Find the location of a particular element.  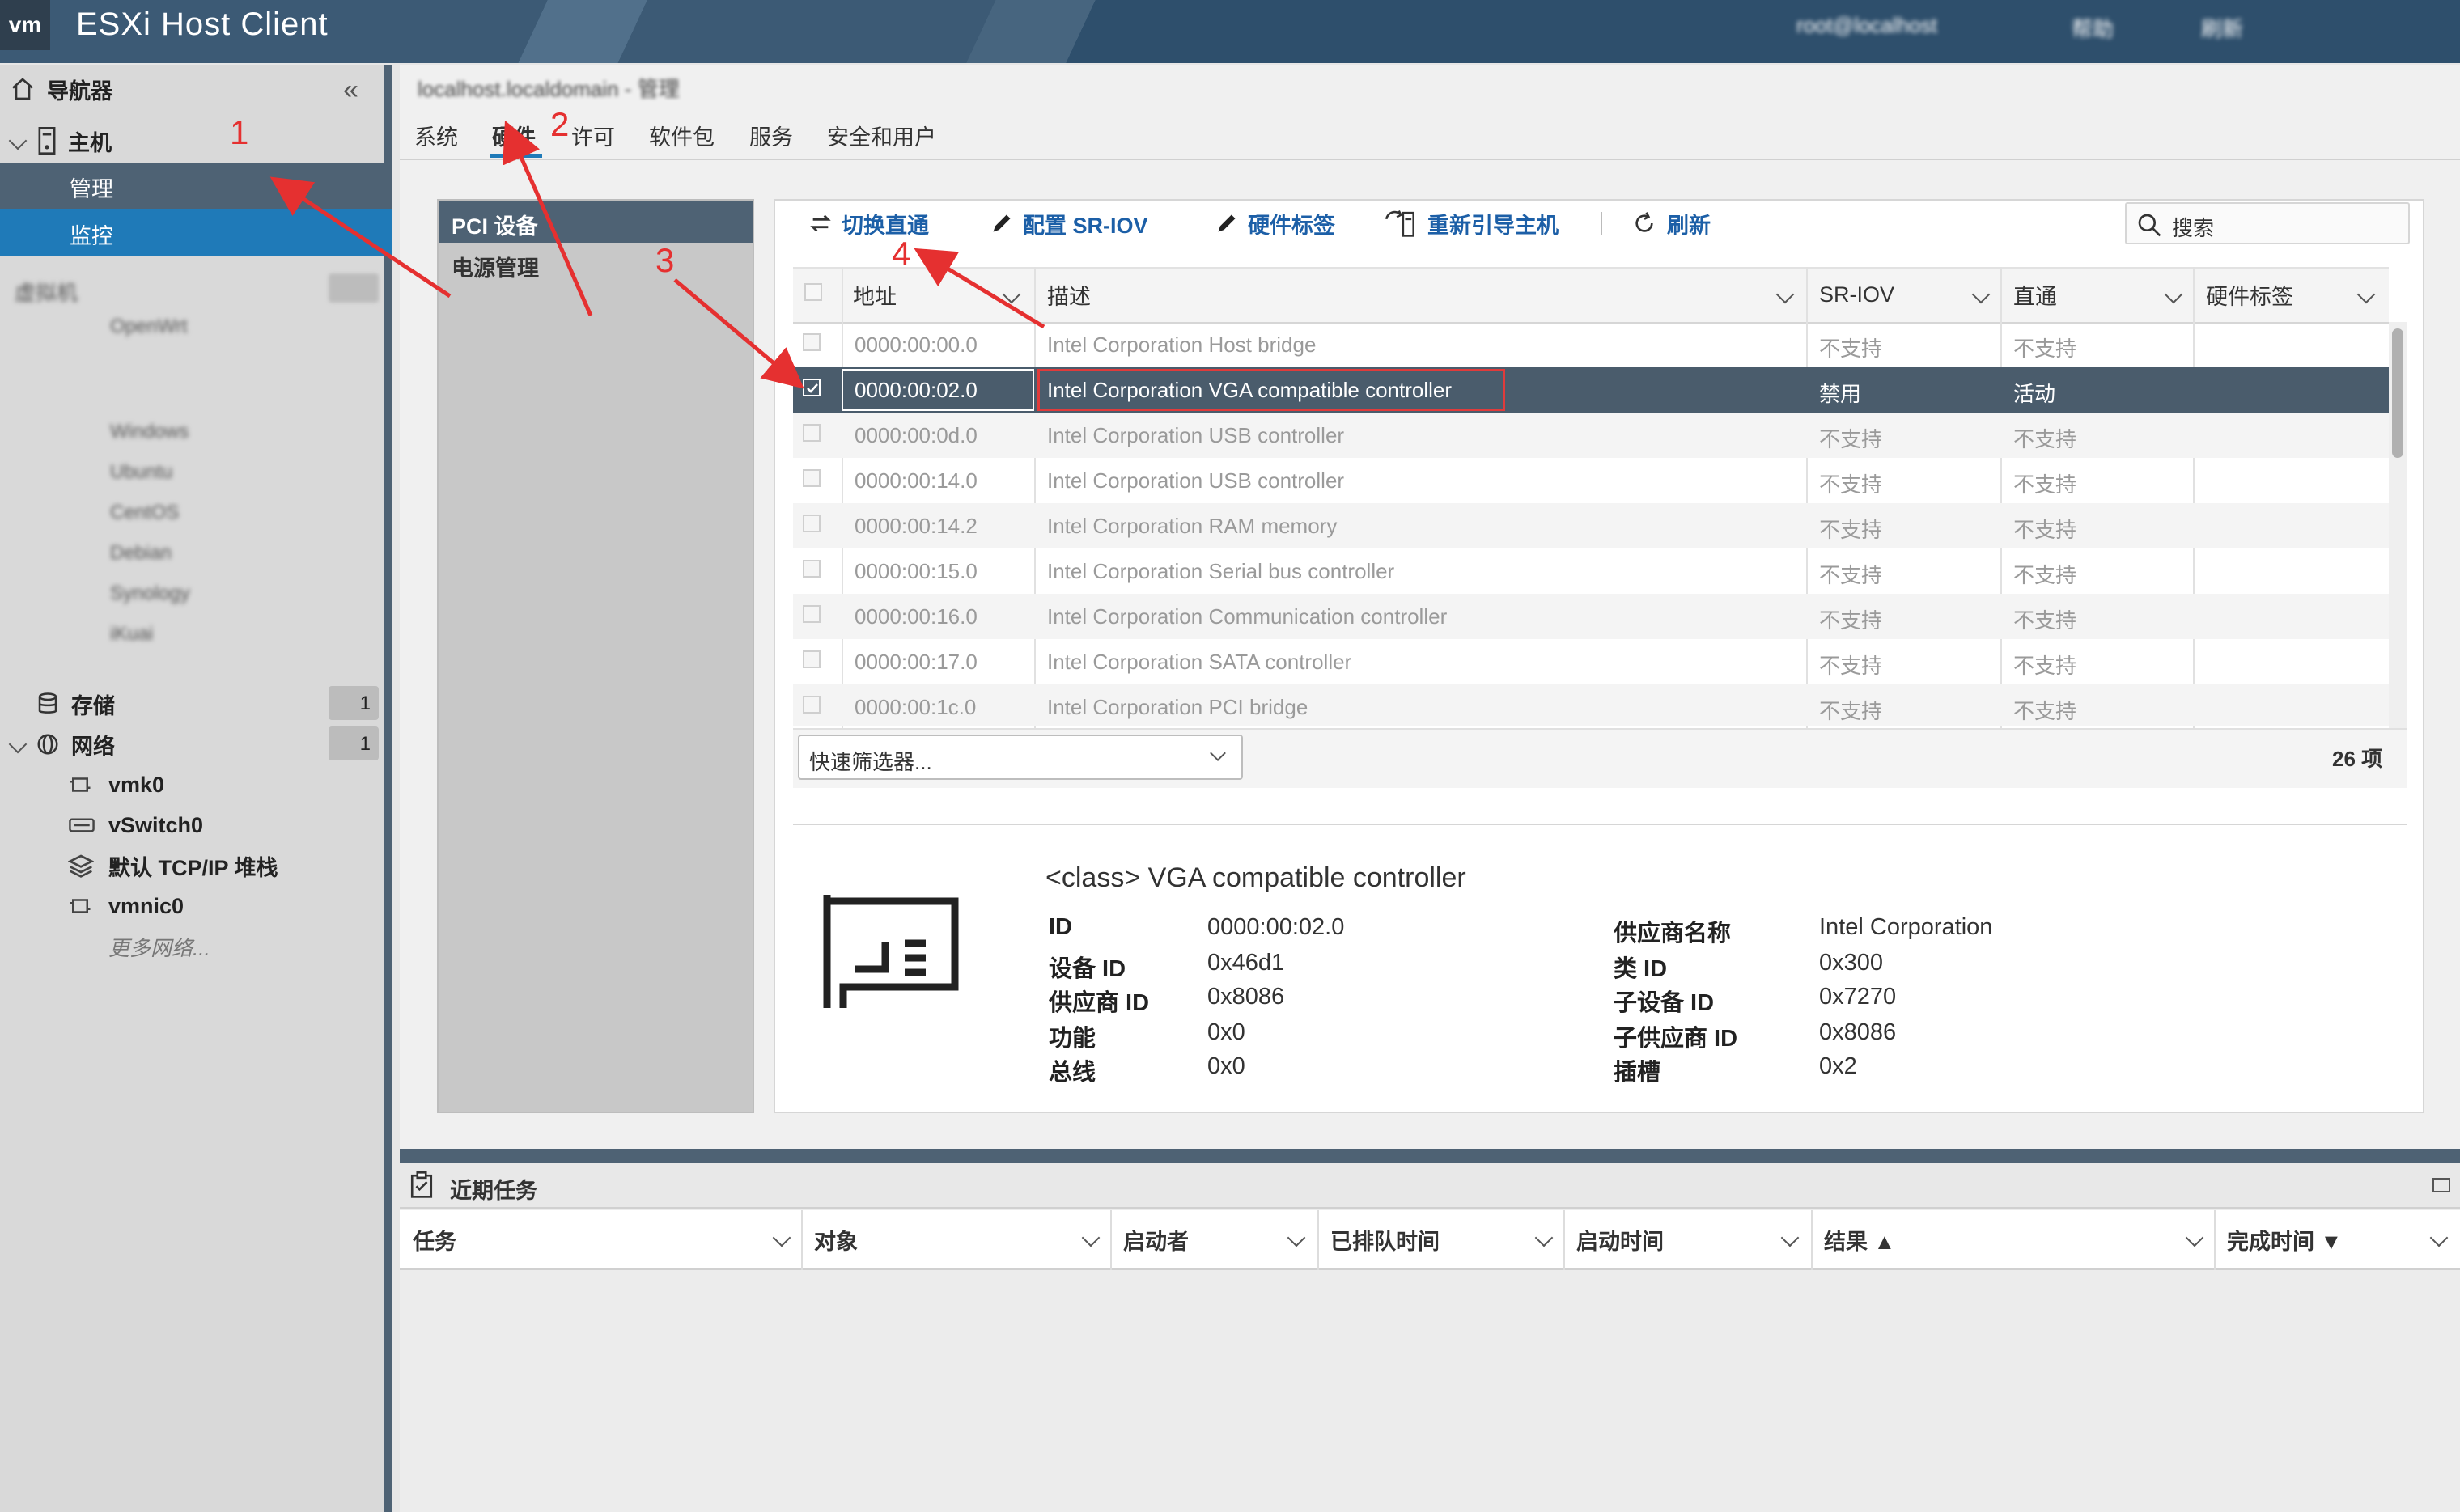

tab-license: 许可 is located at coordinates (593, 135).